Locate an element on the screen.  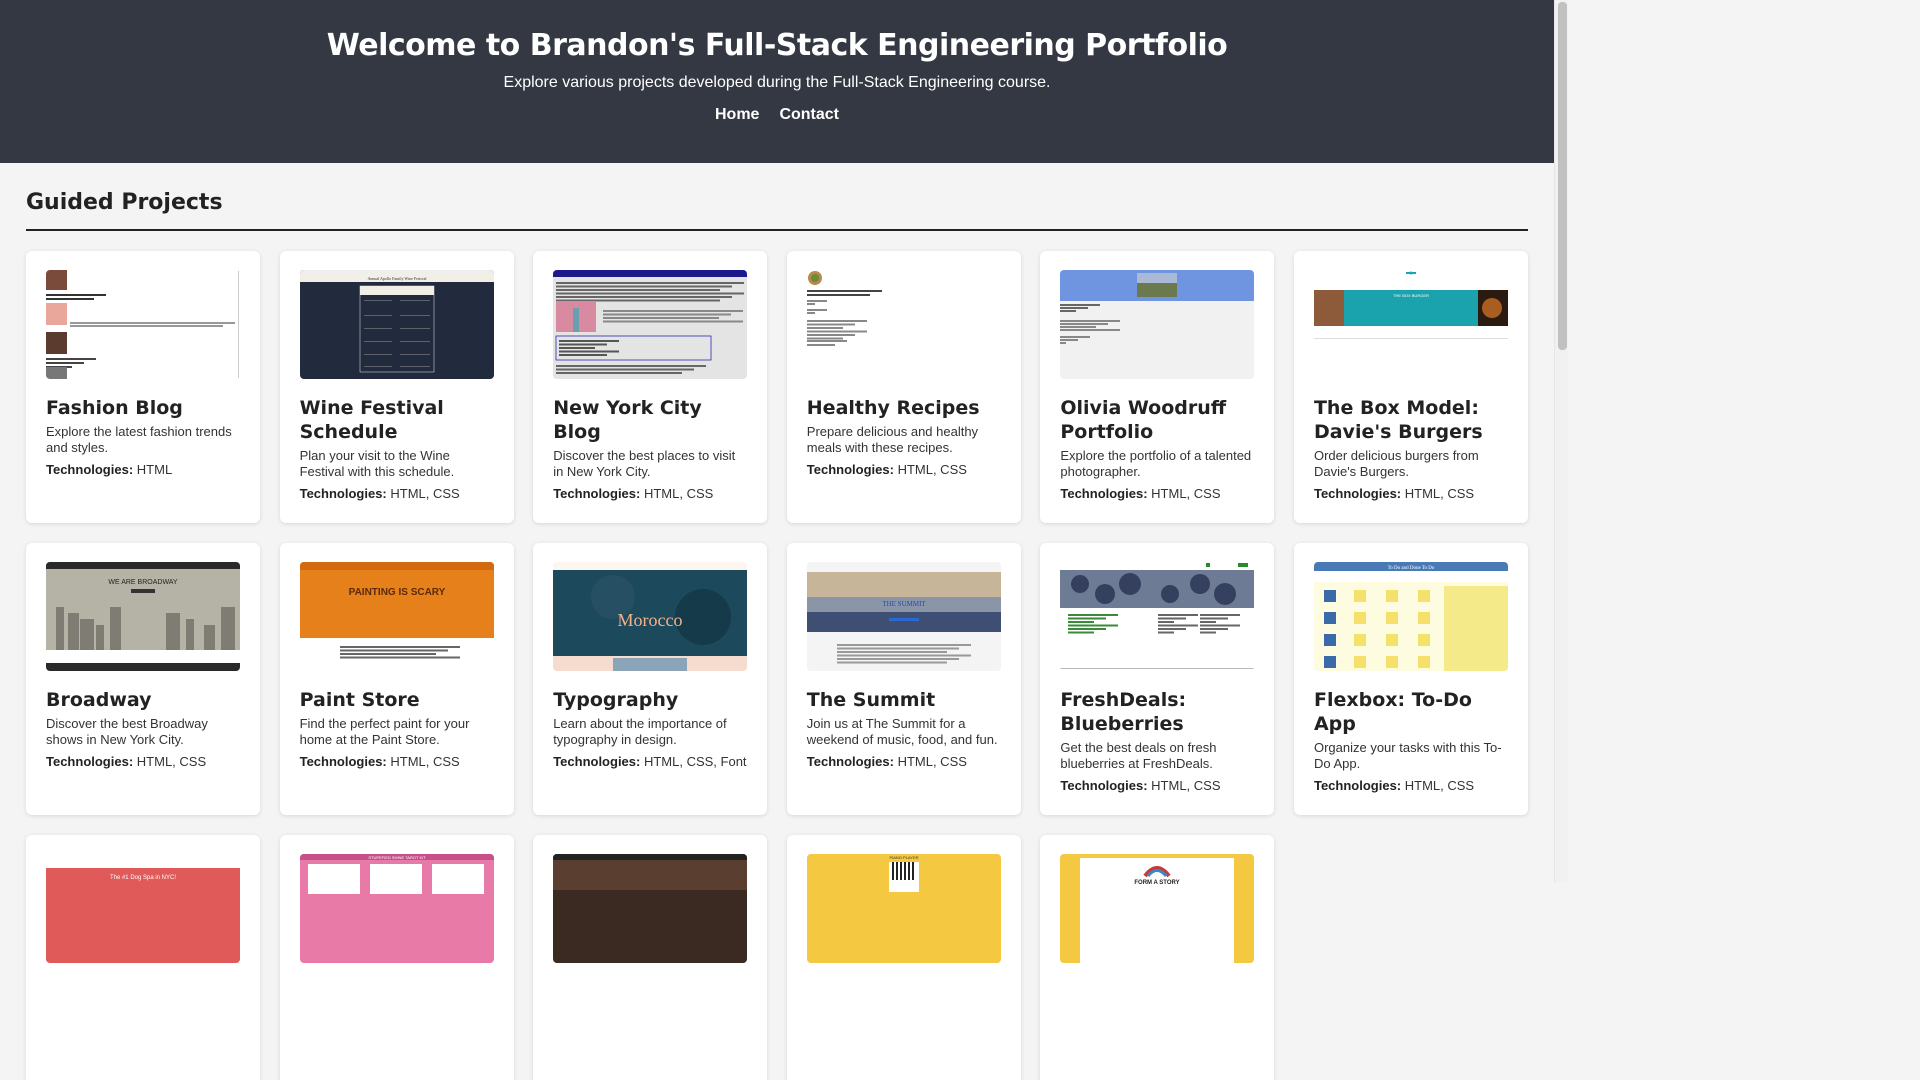
project-thumbnail: To Do and Done To Do is located at coordinates (1410, 616).